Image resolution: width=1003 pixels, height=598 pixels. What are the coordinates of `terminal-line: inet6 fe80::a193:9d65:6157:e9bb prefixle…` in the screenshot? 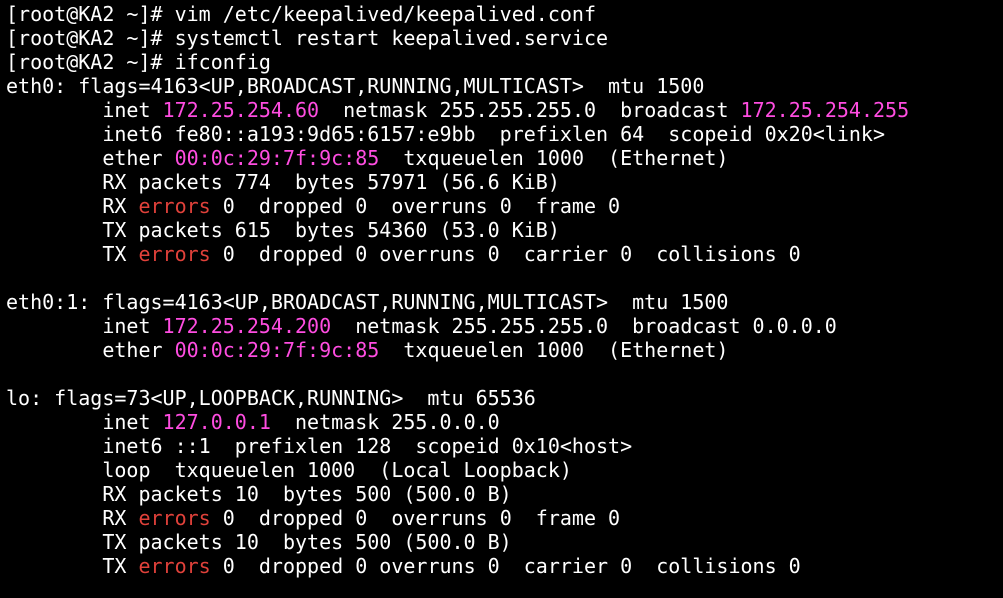 It's located at (504, 134).